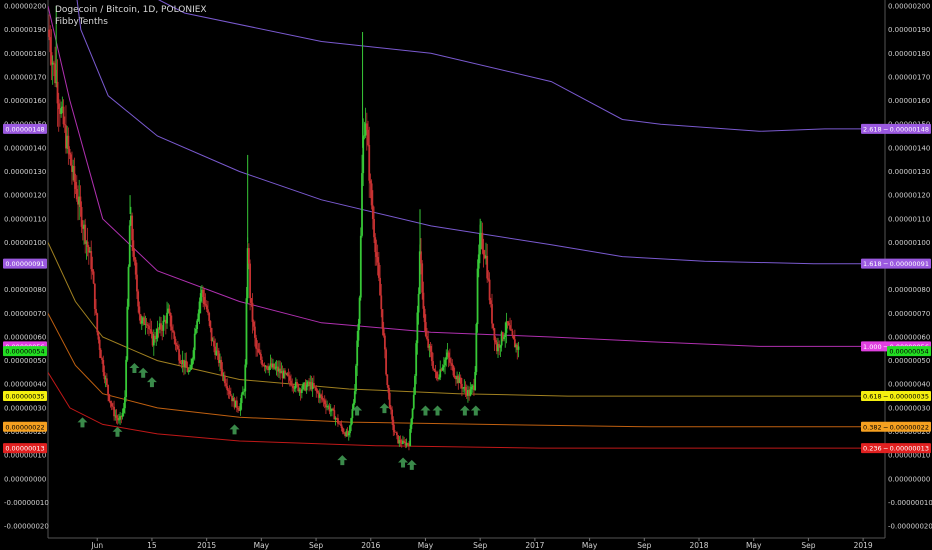 This screenshot has height=550, width=932. I want to click on y-tick-label-left: 0.00000110, so click(25, 219).